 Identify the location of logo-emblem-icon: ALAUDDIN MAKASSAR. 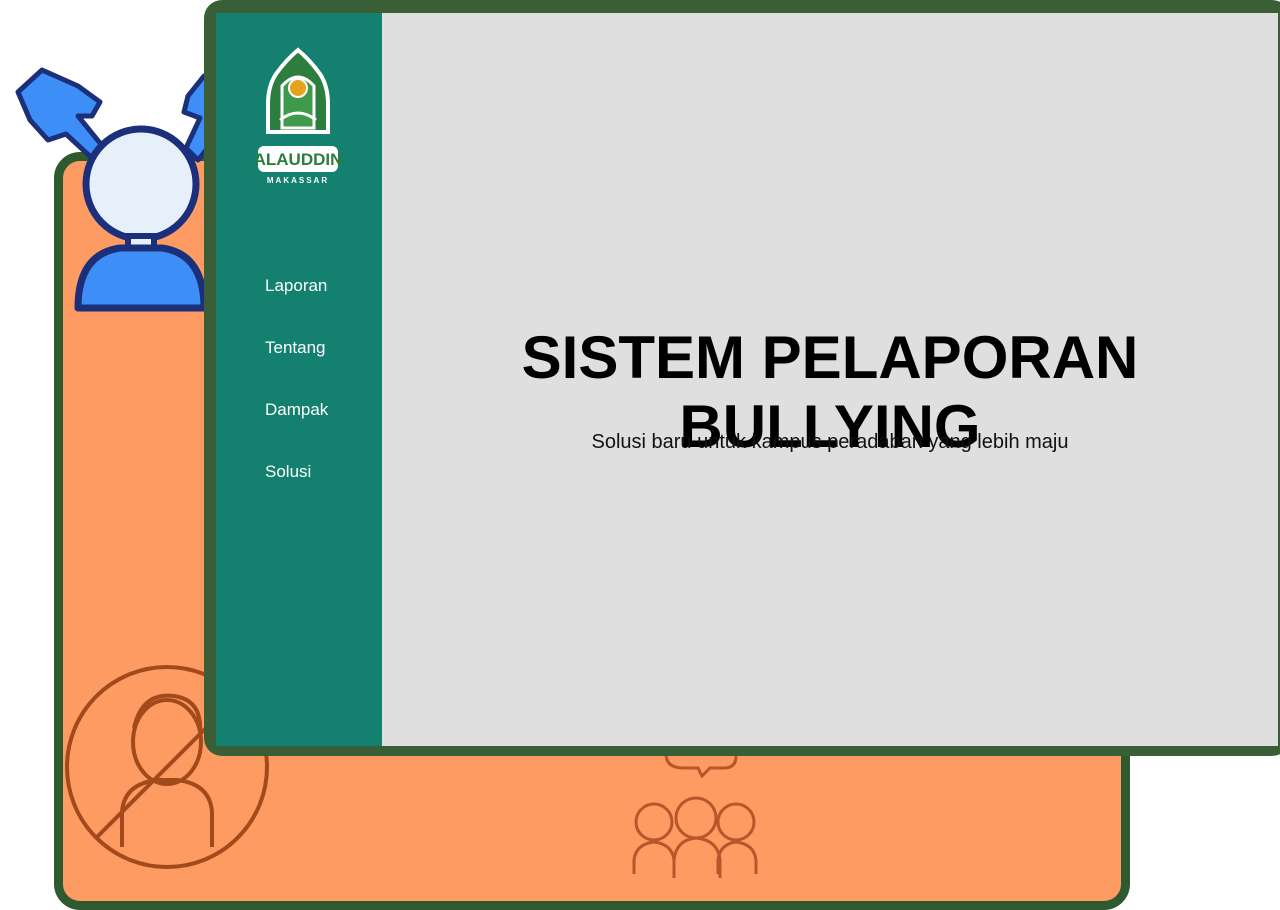
(298, 116).